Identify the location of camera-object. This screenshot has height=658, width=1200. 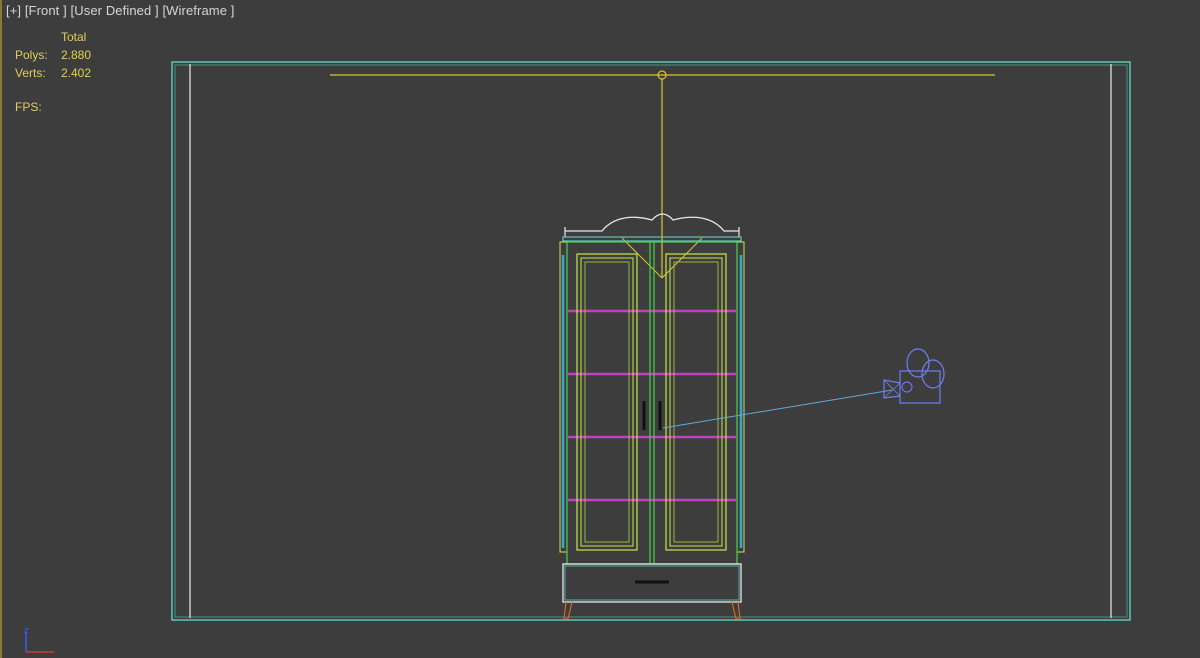
(803, 388).